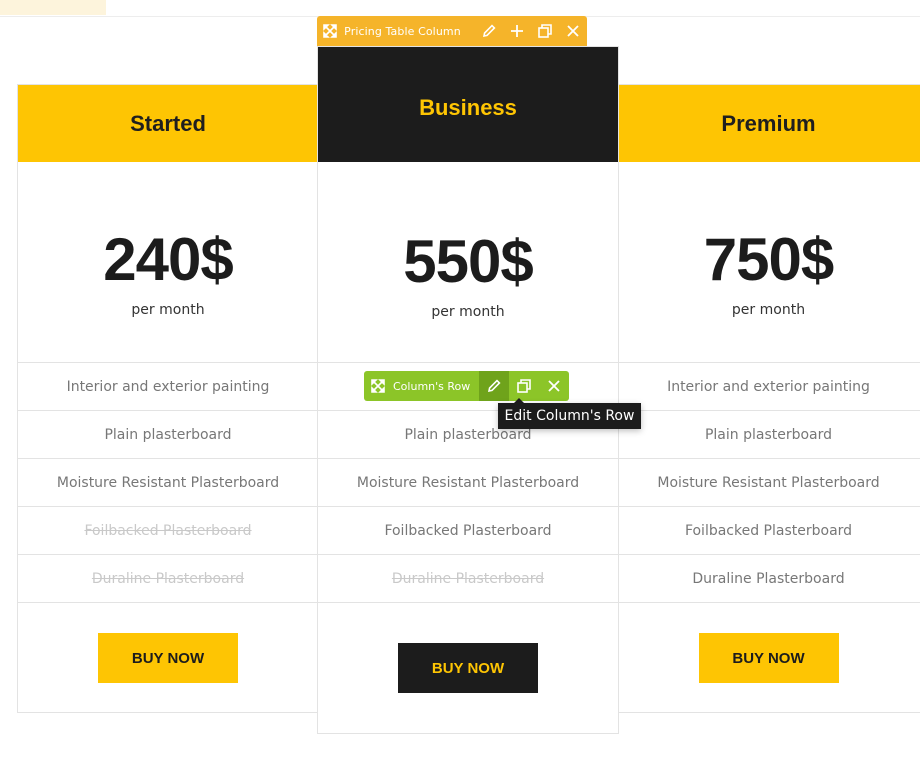 The image size is (920, 768). I want to click on price-block: 550$ per month, so click(468, 262).